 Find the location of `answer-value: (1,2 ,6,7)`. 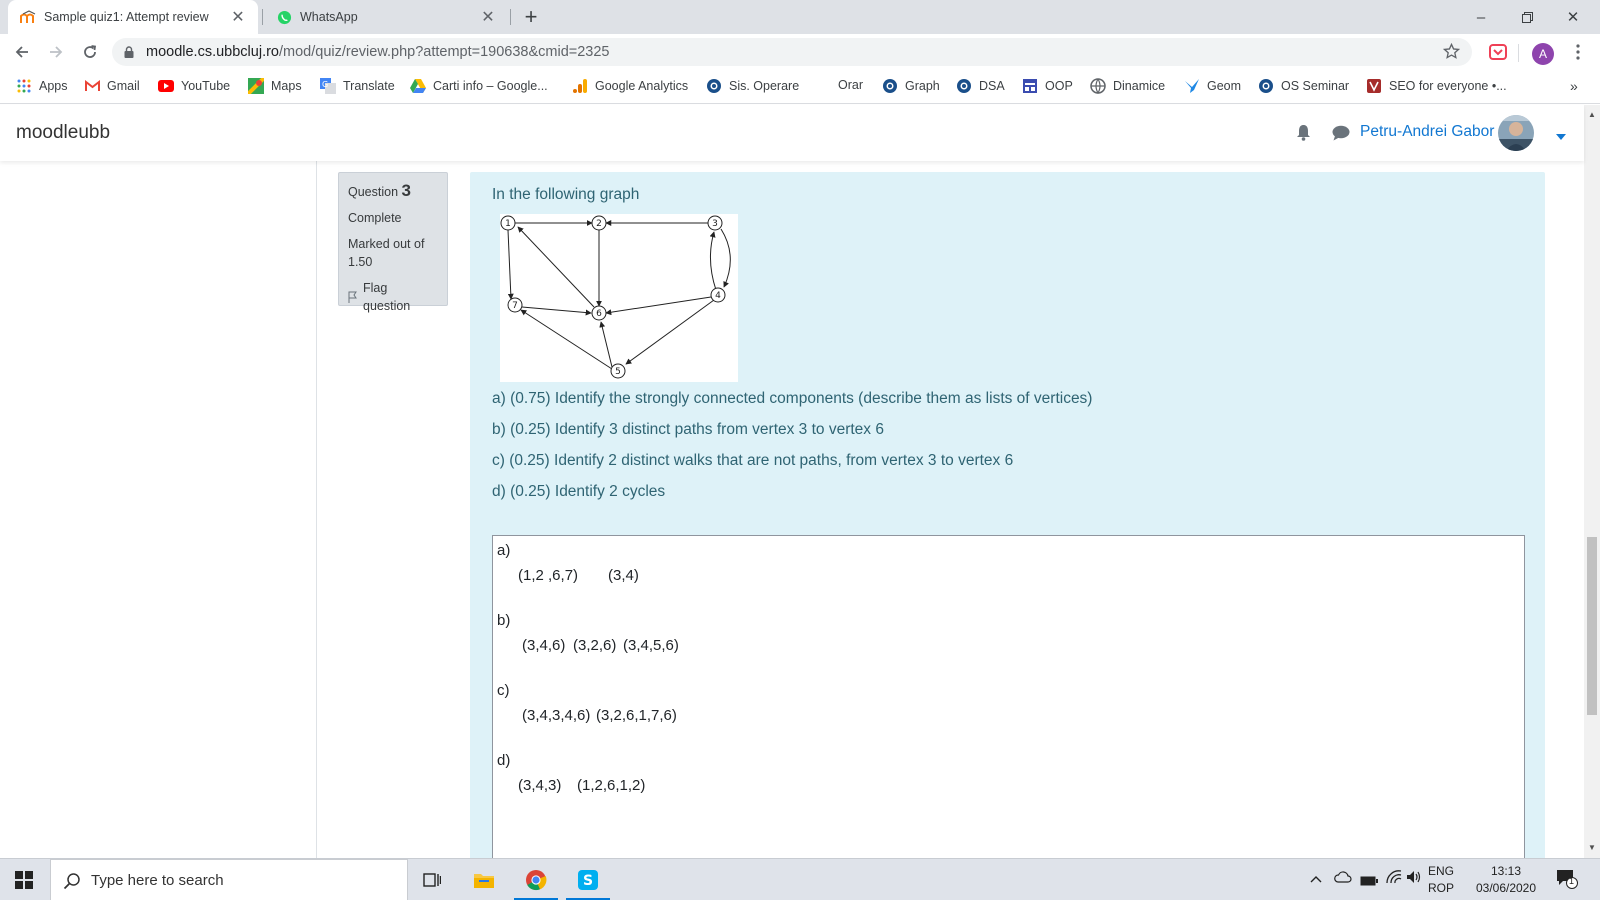

answer-value: (1,2 ,6,7) is located at coordinates (548, 575).